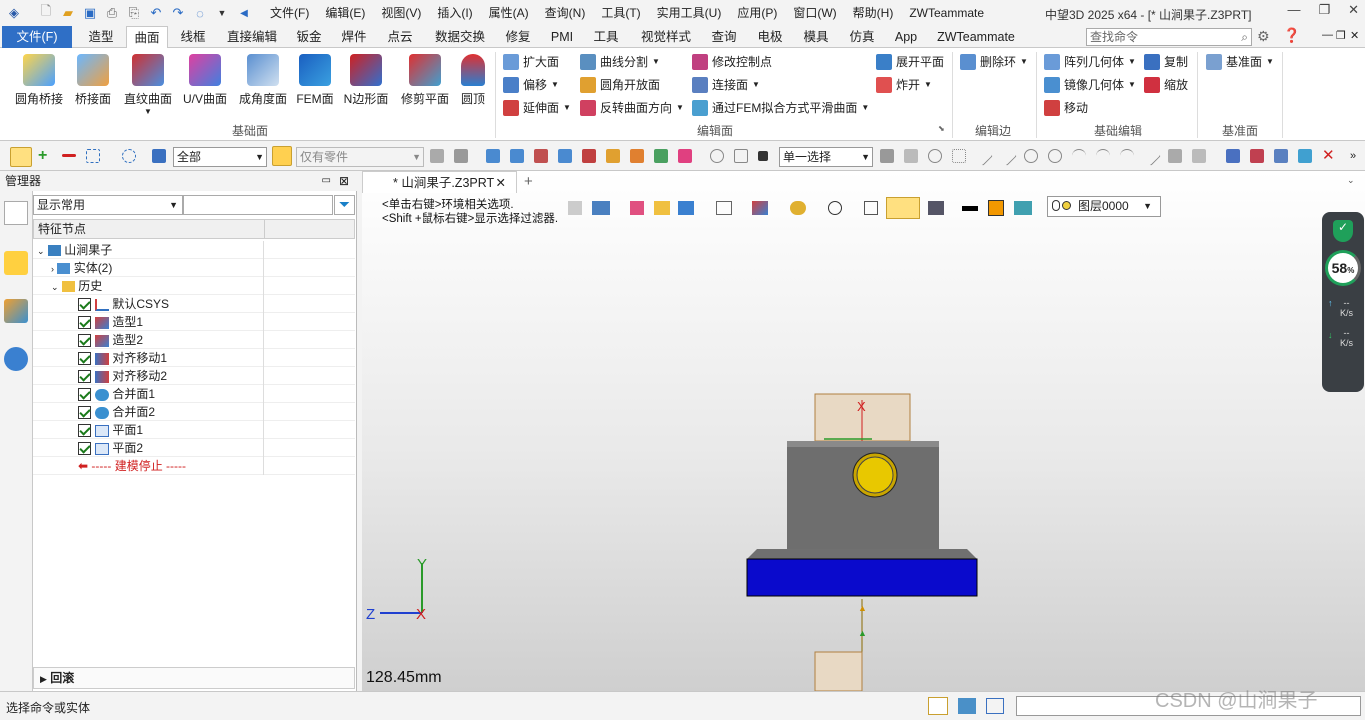 This screenshot has width=1365, height=720. I want to click on pick-curve-icon, so click(565, 156).